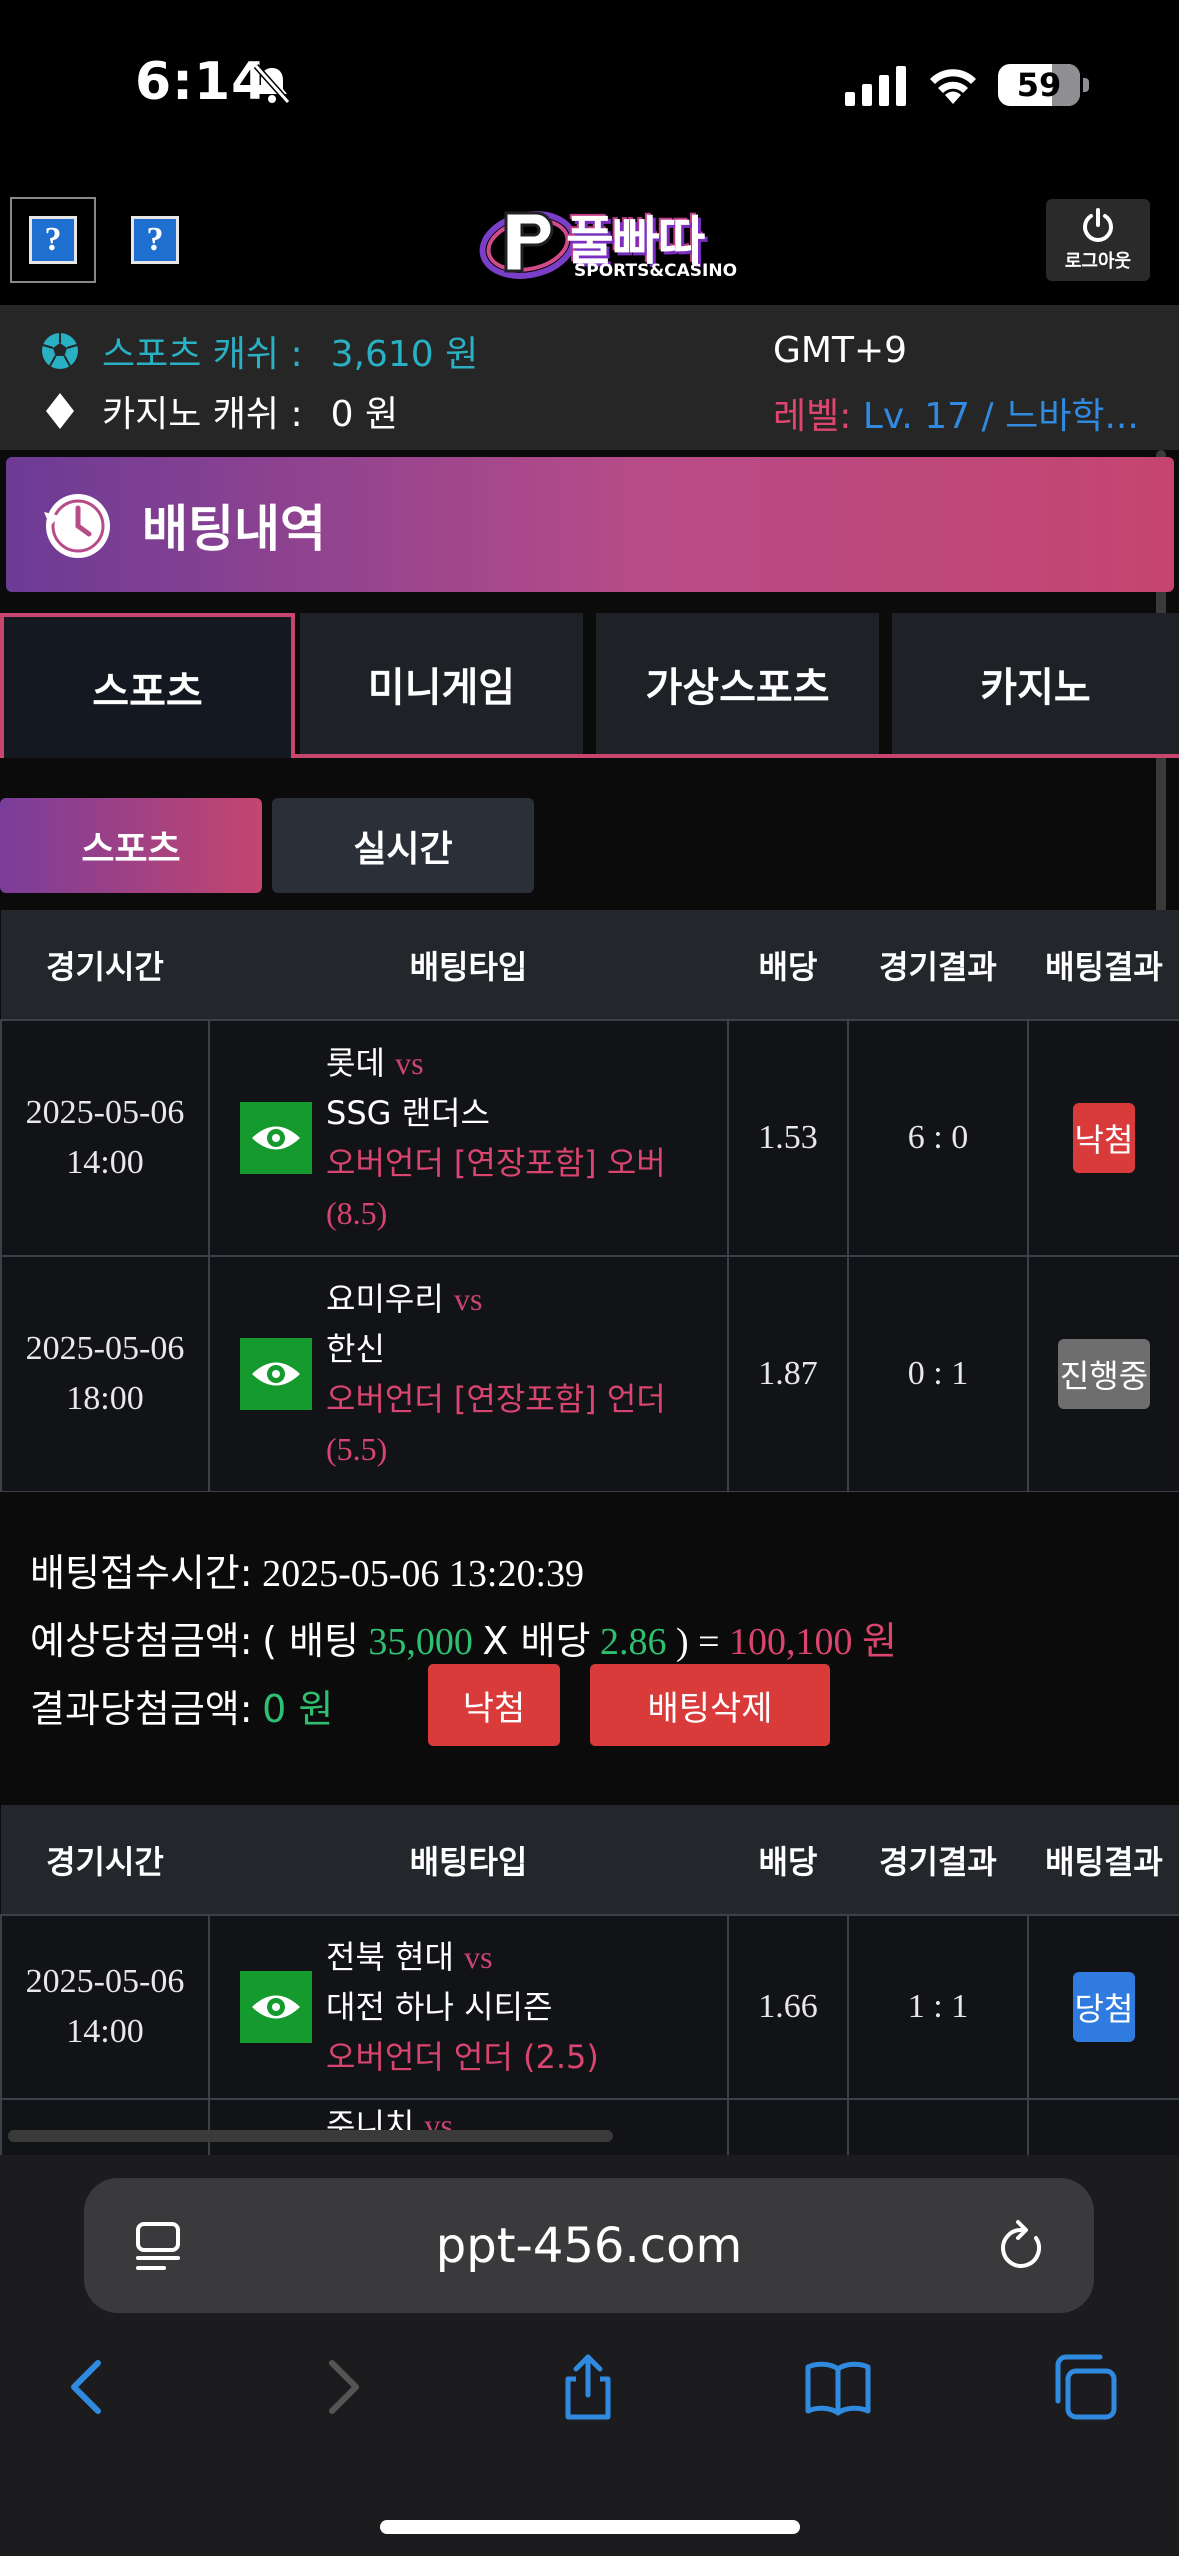 The image size is (1179, 2556). What do you see at coordinates (404, 354) in the screenshot?
I see `sports-cash-value: 3,610 원` at bounding box center [404, 354].